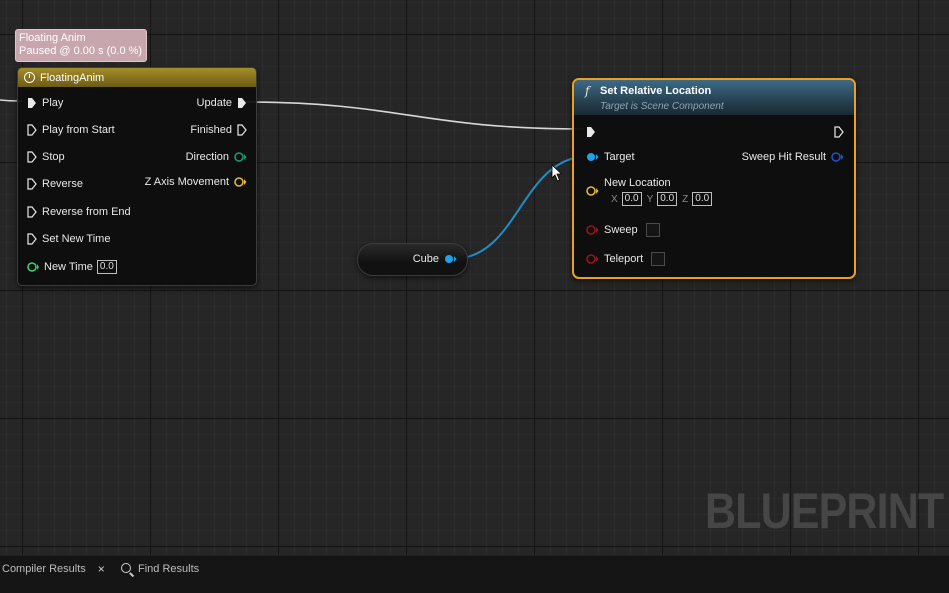 The image size is (949, 593). I want to click on pin-set-new-time: Set New Time, so click(68, 239).